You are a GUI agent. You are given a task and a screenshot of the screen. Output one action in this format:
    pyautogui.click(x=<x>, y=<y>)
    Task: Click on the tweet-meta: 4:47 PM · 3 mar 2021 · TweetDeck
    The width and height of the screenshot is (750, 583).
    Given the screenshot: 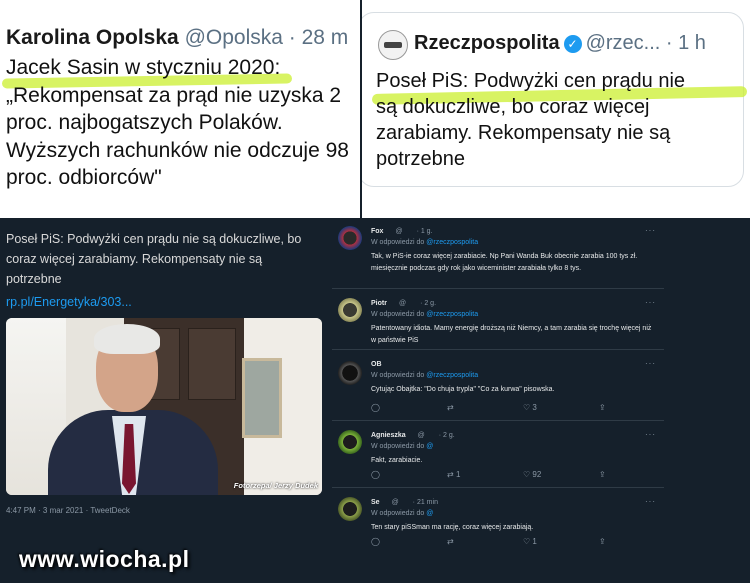 What is the action you would take?
    pyautogui.click(x=68, y=510)
    